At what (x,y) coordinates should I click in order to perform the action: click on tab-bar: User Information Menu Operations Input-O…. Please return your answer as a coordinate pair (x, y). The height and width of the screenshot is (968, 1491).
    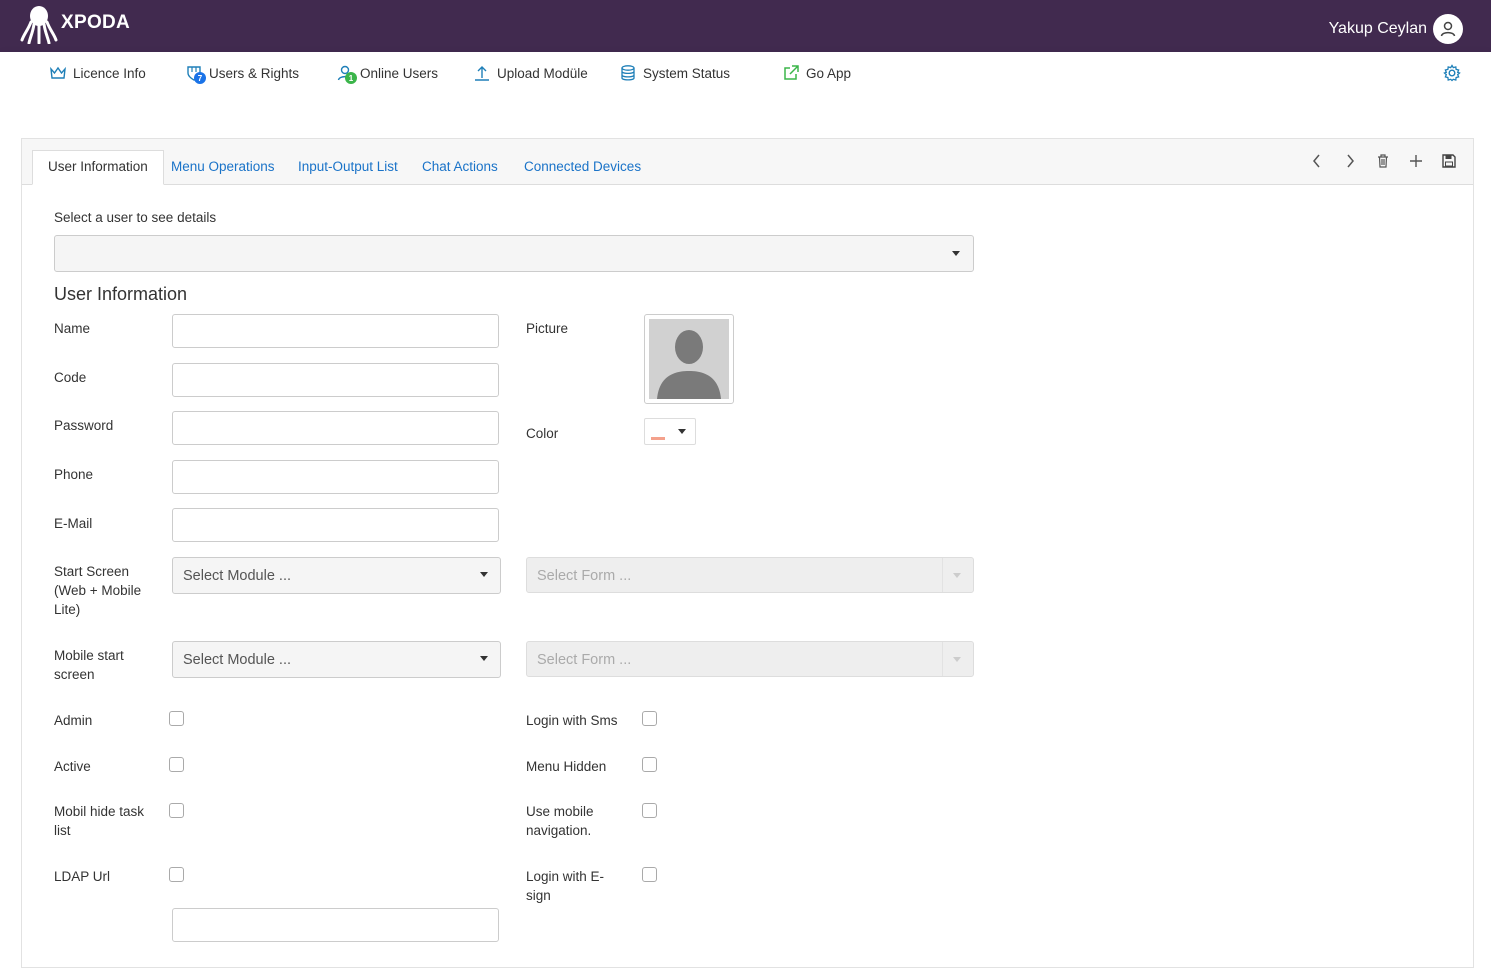
    Looking at the image, I should click on (747, 162).